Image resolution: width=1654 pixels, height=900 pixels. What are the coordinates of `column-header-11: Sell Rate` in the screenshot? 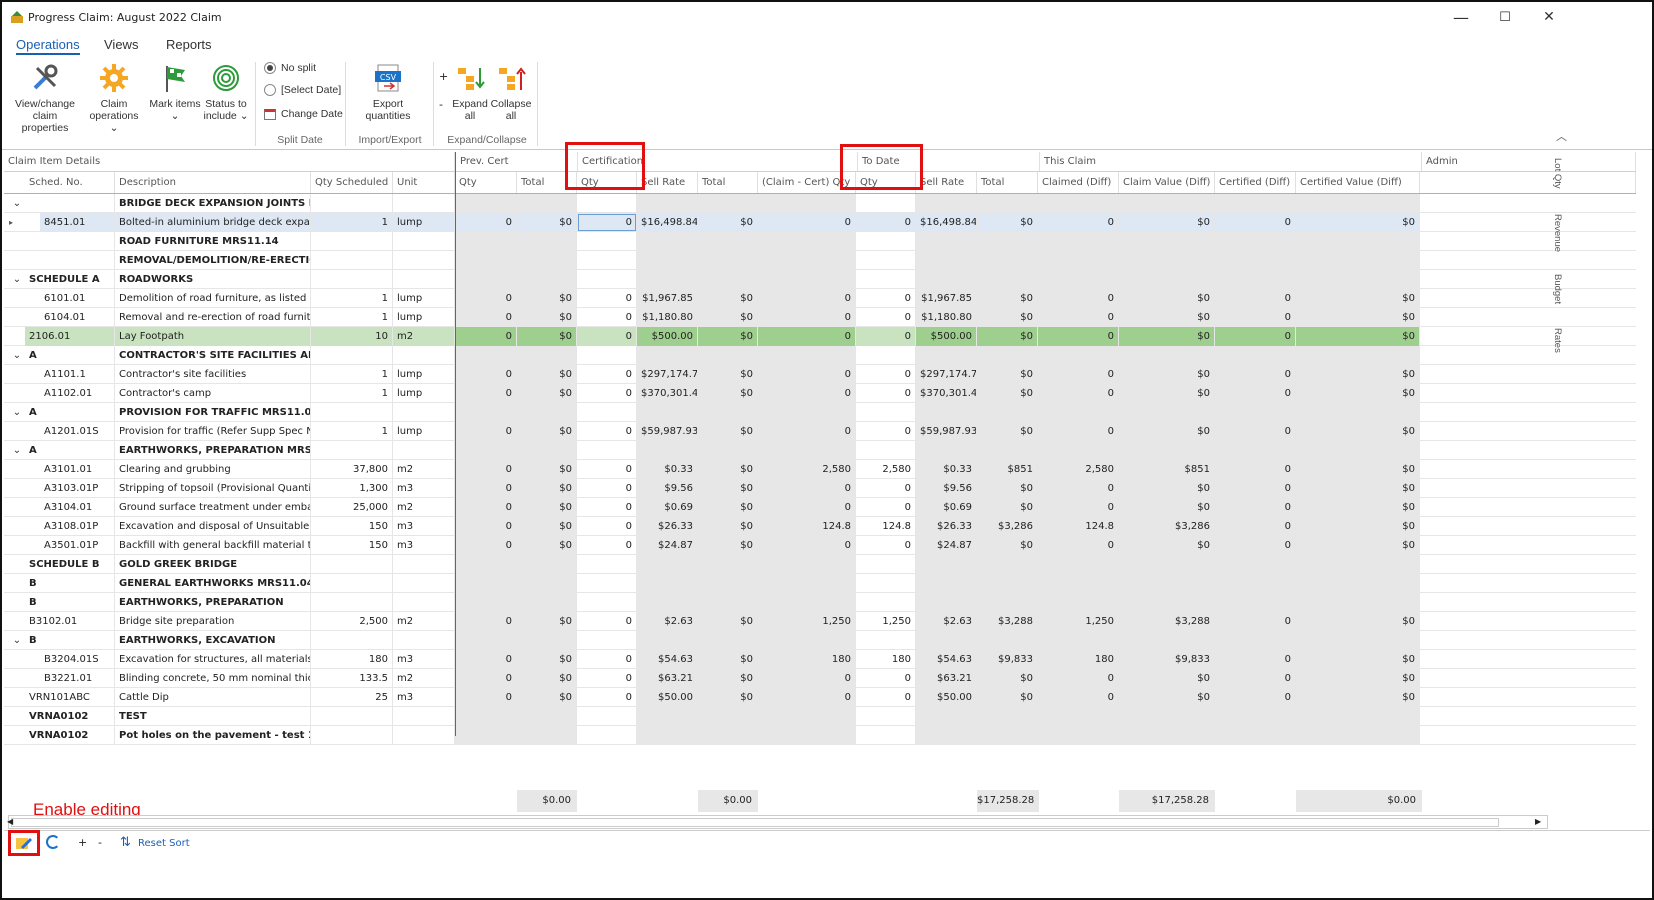 It's located at (946, 182).